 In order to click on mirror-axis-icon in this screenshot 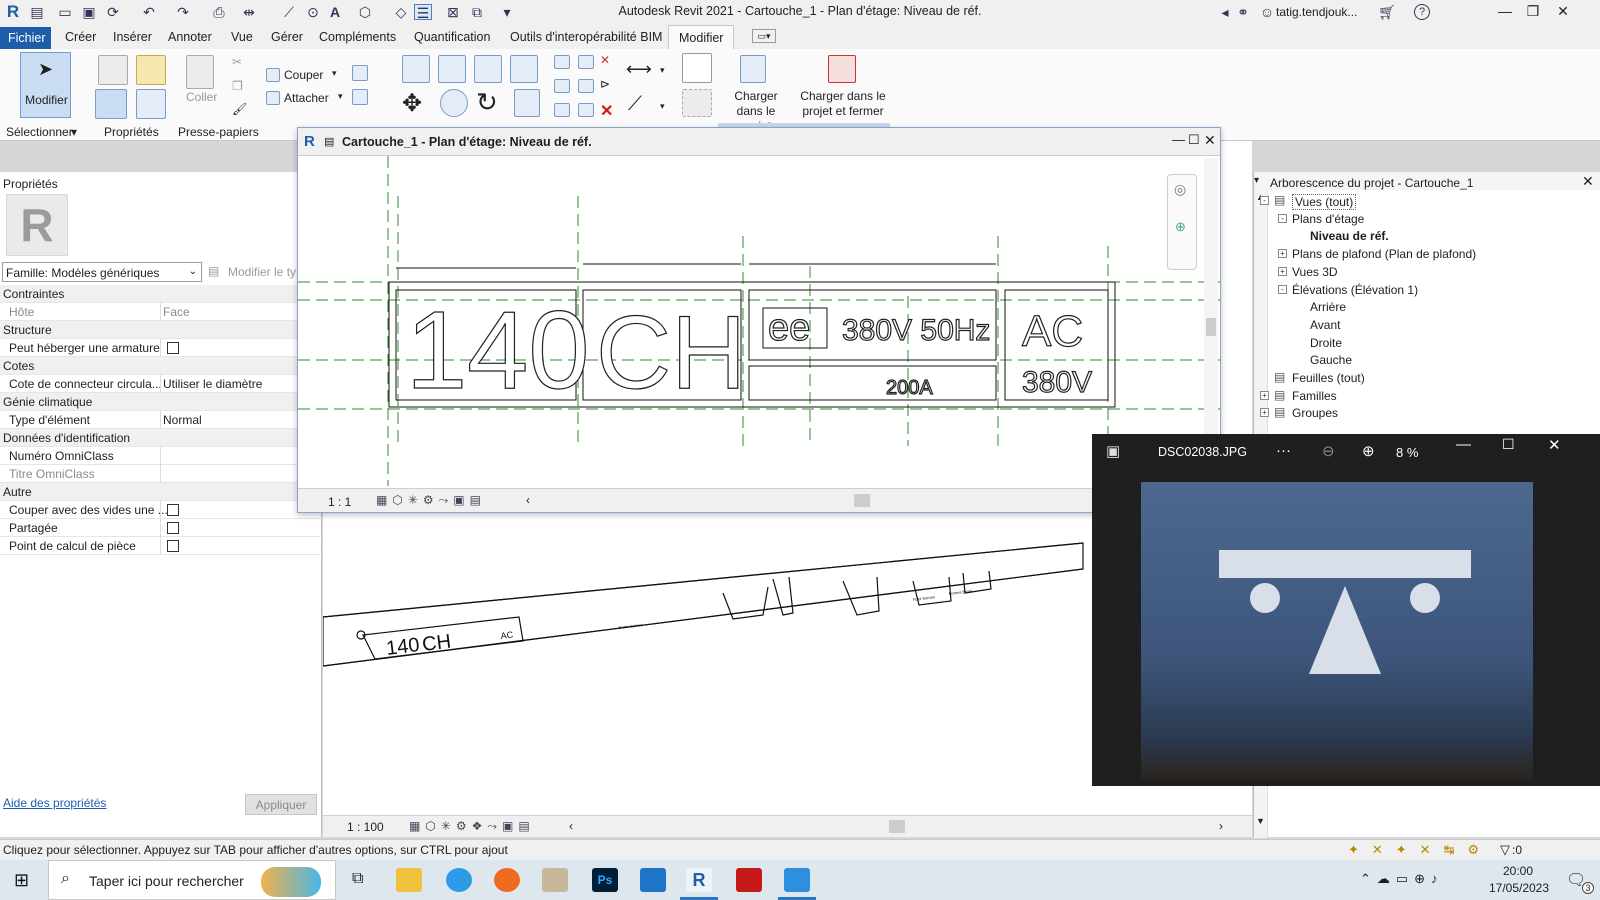, I will do `click(488, 69)`.